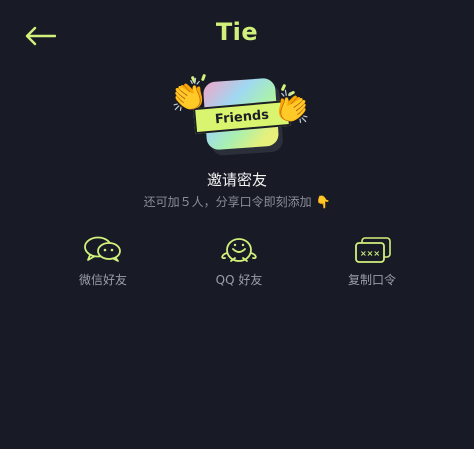 The height and width of the screenshot is (449, 474). What do you see at coordinates (102, 249) in the screenshot?
I see `wechat-icon` at bounding box center [102, 249].